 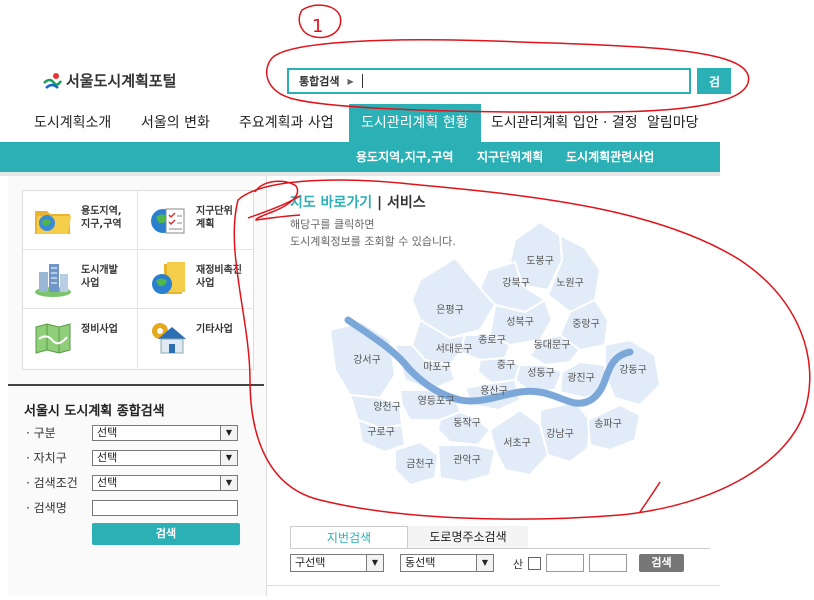 I want to click on folder-globe-icon, so click(x=53, y=222).